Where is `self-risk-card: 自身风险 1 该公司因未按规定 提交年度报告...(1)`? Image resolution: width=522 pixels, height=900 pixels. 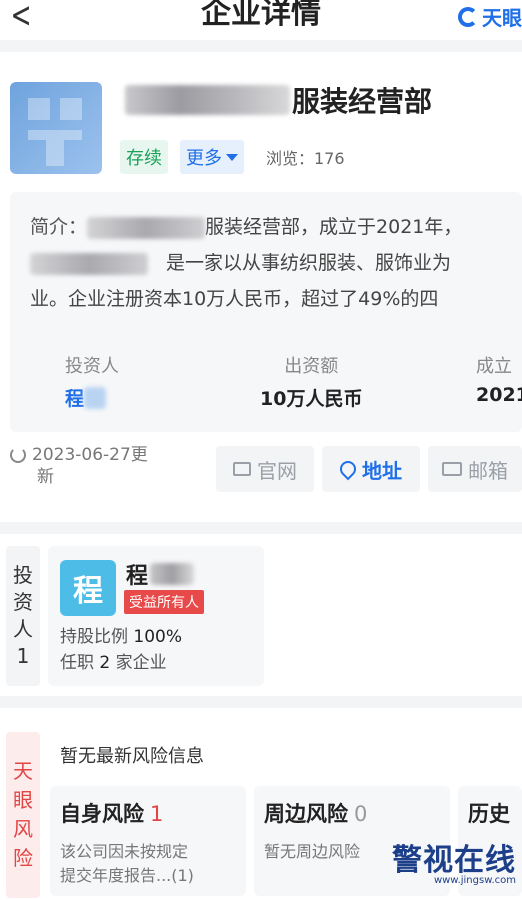 self-risk-card: 自身风险 1 该公司因未按规定 提交年度报告...(1) is located at coordinates (148, 841).